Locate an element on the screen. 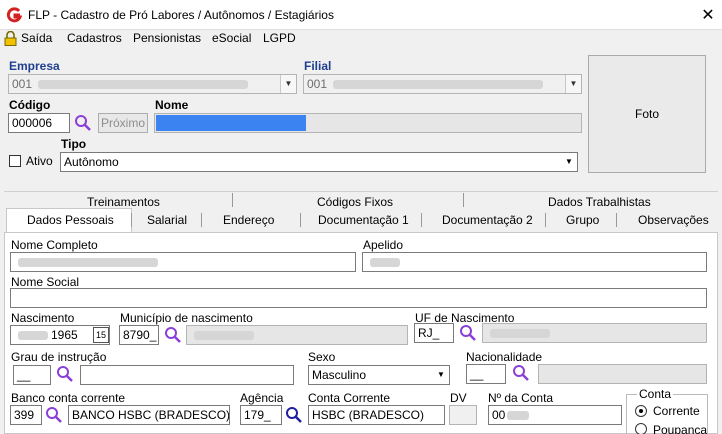 This screenshot has height=434, width=722. conta-option-poupanca: Poupança is located at coordinates (680, 428).